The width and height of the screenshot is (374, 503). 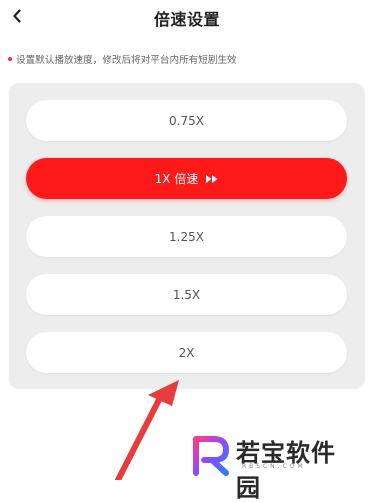 I want to click on watermark-url: RBSCN.COM, so click(x=274, y=466).